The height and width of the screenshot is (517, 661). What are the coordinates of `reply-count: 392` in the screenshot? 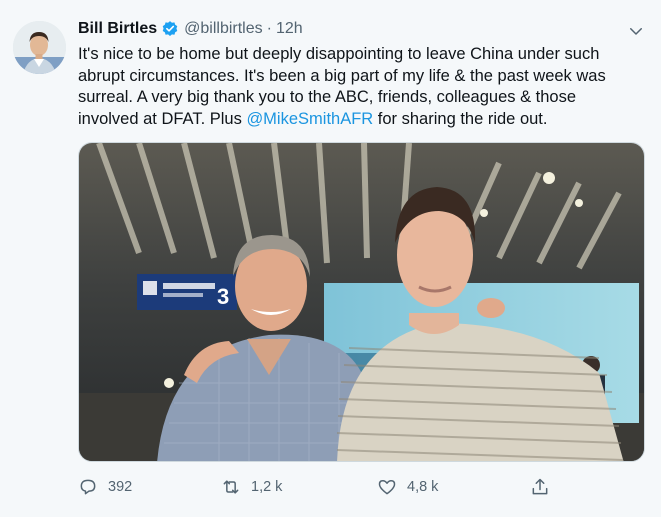 It's located at (120, 487).